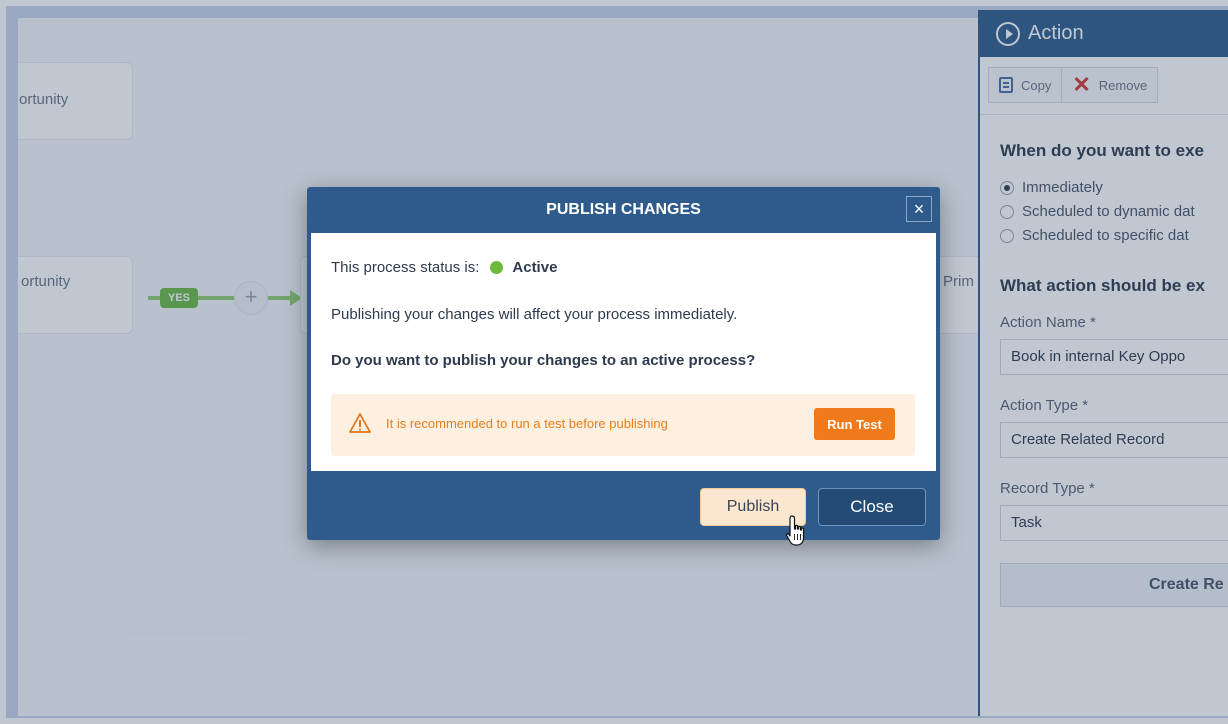 This screenshot has width=1228, height=724. I want to click on close-icon: ×, so click(919, 209).